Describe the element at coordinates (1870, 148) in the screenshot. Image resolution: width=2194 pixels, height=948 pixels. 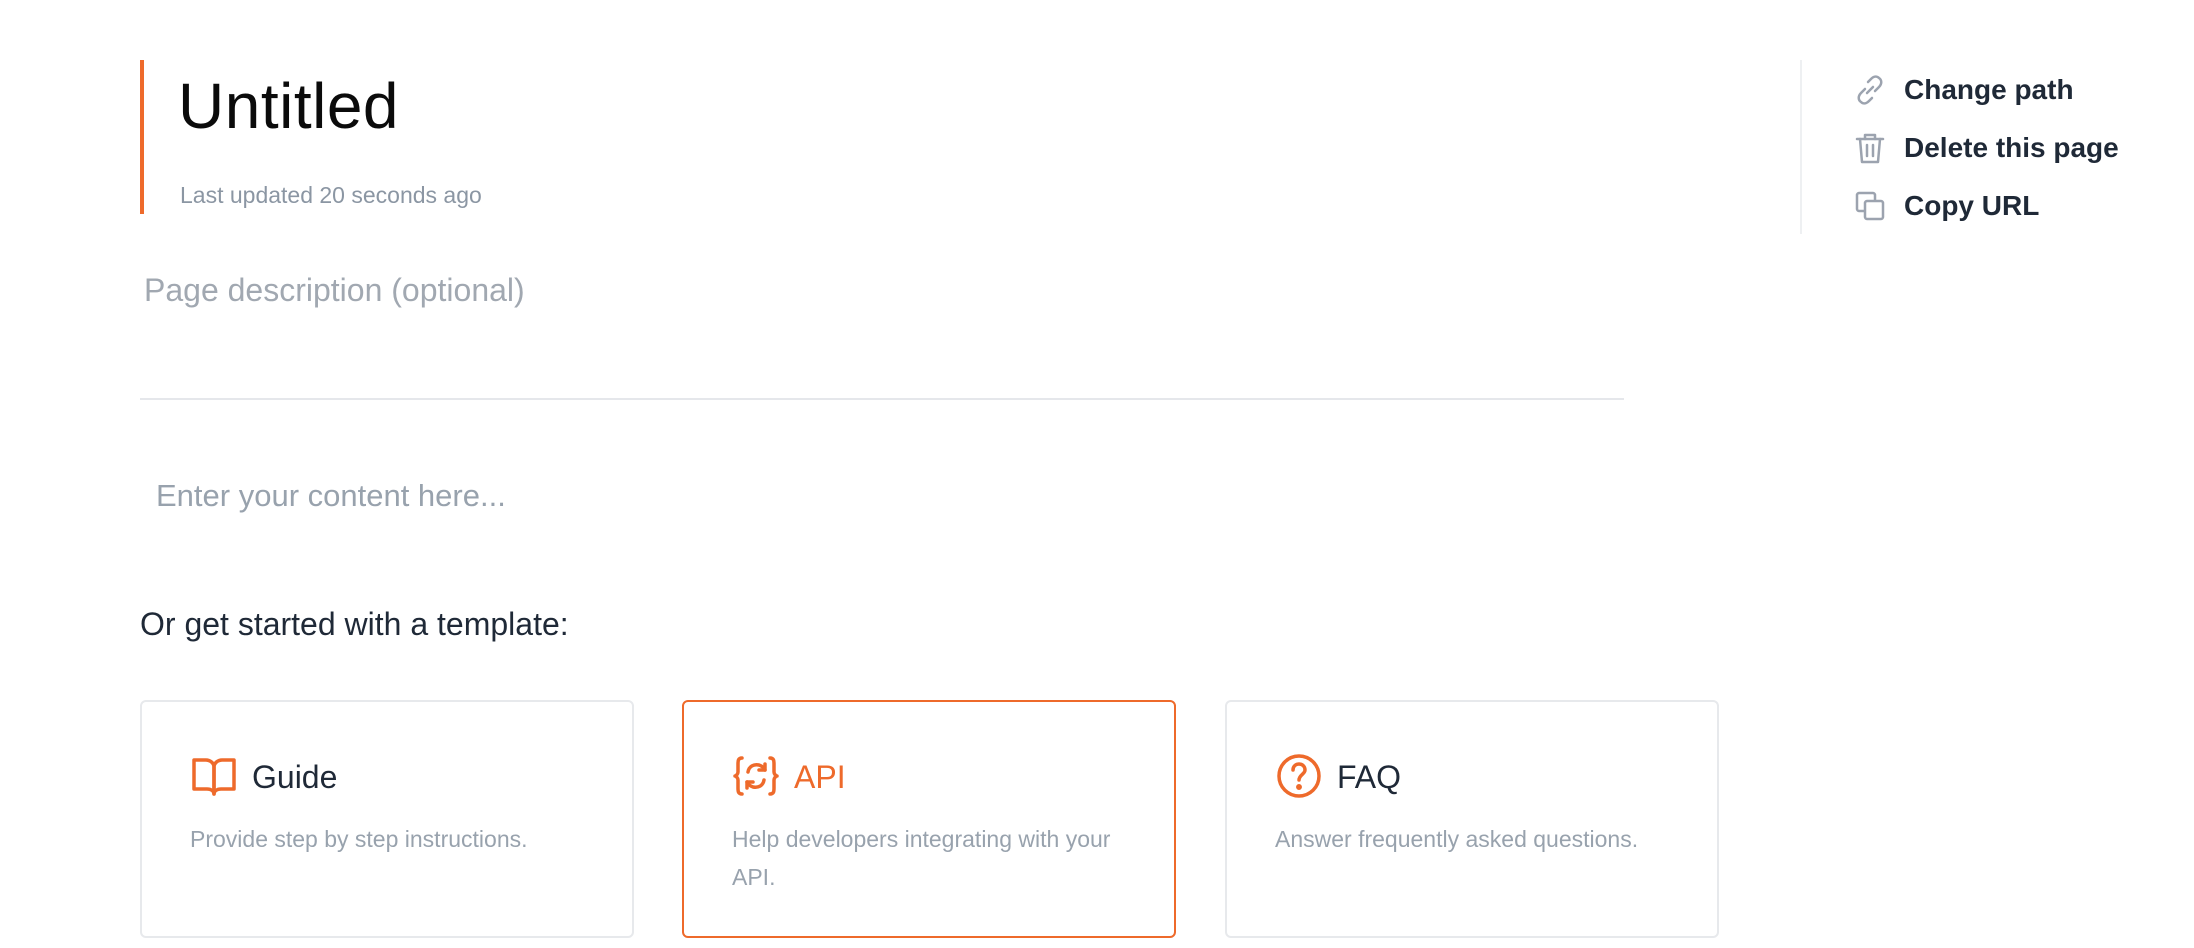
I see `trash-icon` at that location.